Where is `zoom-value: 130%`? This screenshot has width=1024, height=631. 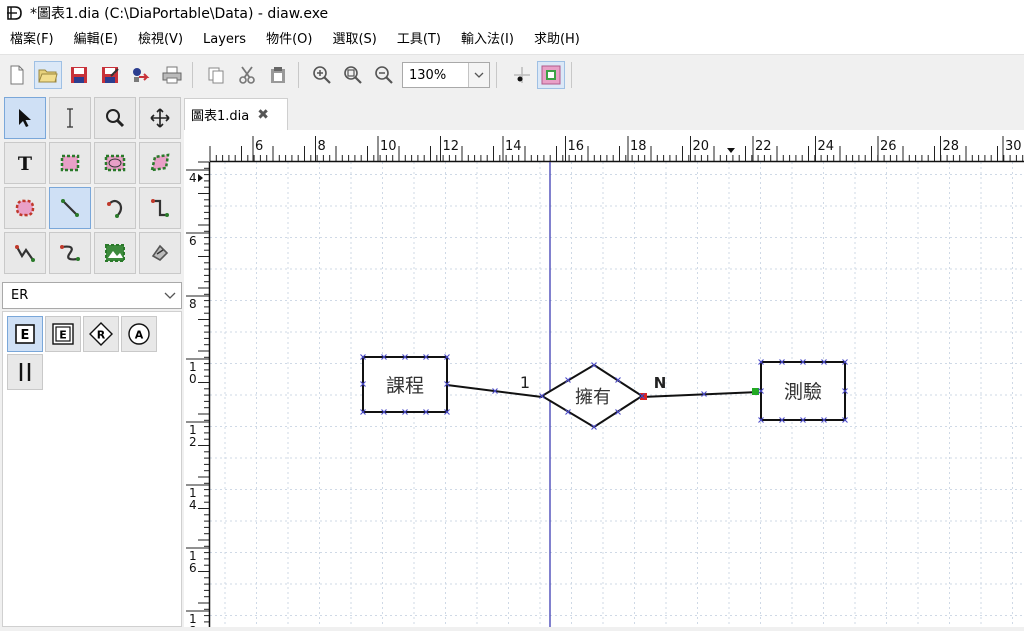 zoom-value: 130% is located at coordinates (428, 75).